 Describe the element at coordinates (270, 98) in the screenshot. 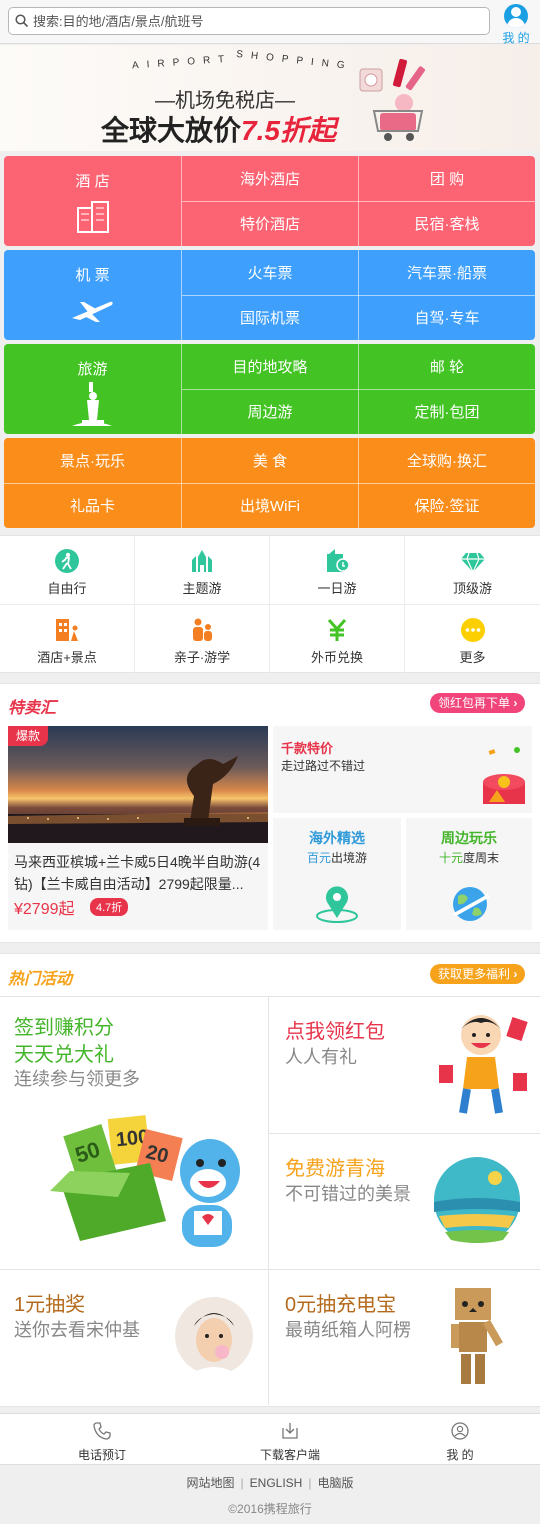

I see `promo-banner: AIRPORT SHOPPING —机场免税店— 全球大放价7.5折起` at that location.